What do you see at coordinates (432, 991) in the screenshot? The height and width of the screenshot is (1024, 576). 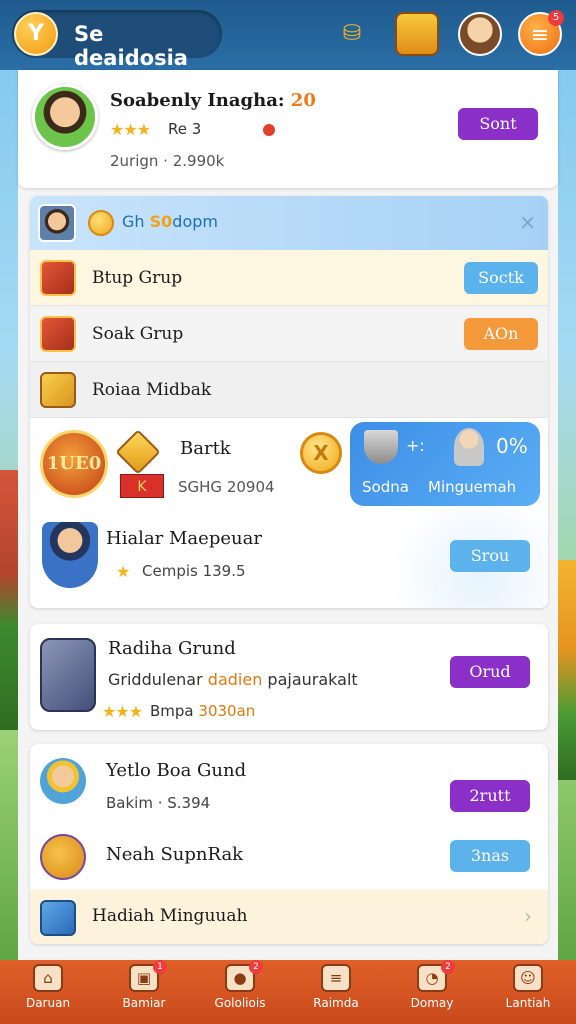 I see `nav-item-chat: ◔ 2 Domay` at bounding box center [432, 991].